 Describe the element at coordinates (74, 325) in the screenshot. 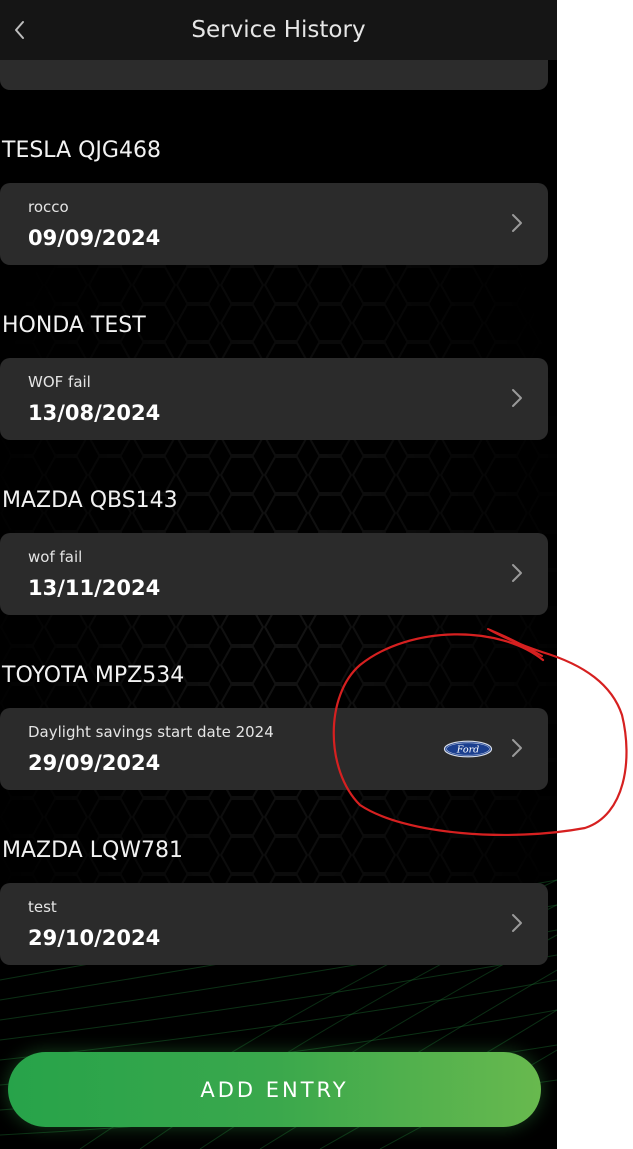

I see `vehicle-name: HONDA TEST` at that location.